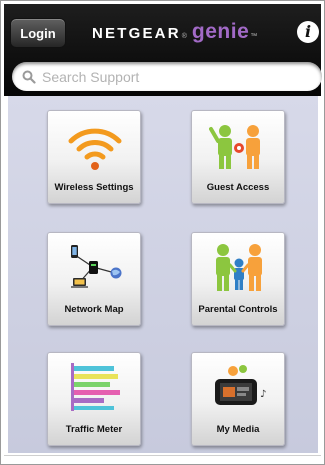 The image size is (325, 465). What do you see at coordinates (240, 385) in the screenshot?
I see `media-player-icon: ♪` at bounding box center [240, 385].